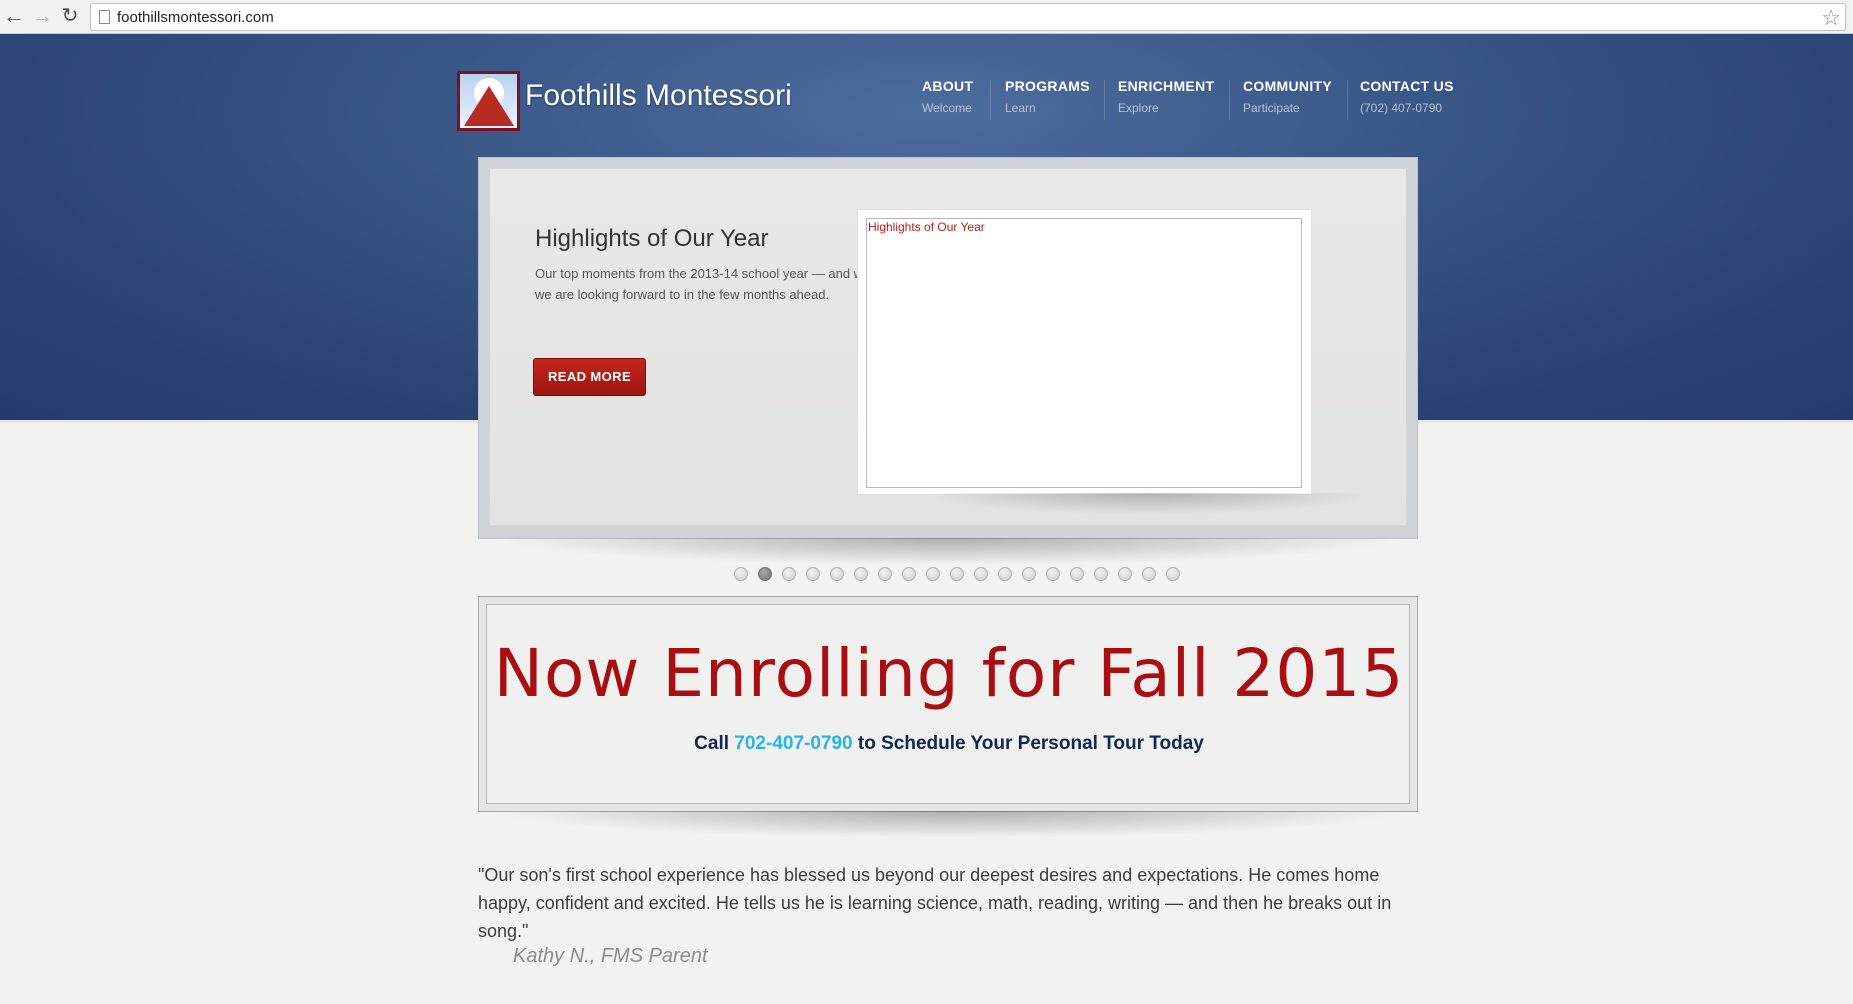 The height and width of the screenshot is (1004, 1853). Describe the element at coordinates (948, 552) in the screenshot. I see `slider-shadow` at that location.